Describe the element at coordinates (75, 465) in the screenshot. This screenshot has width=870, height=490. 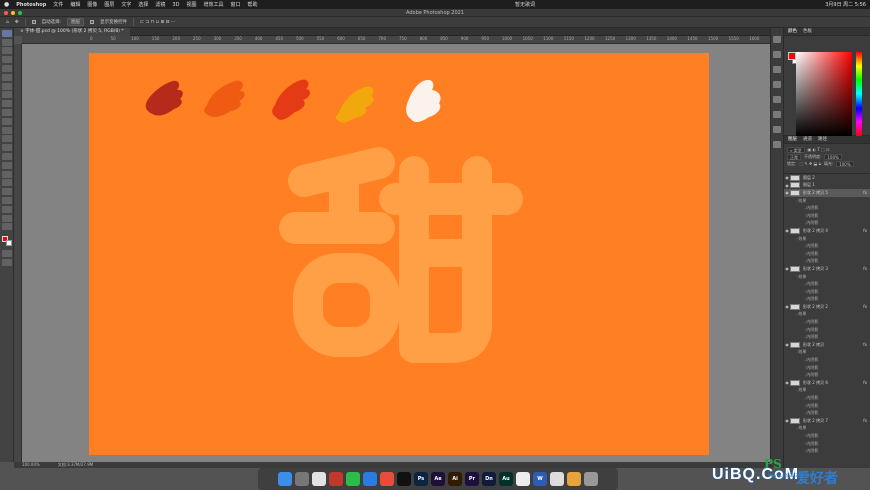
I see `document-info: 文档:3.37M/27.9M` at that location.